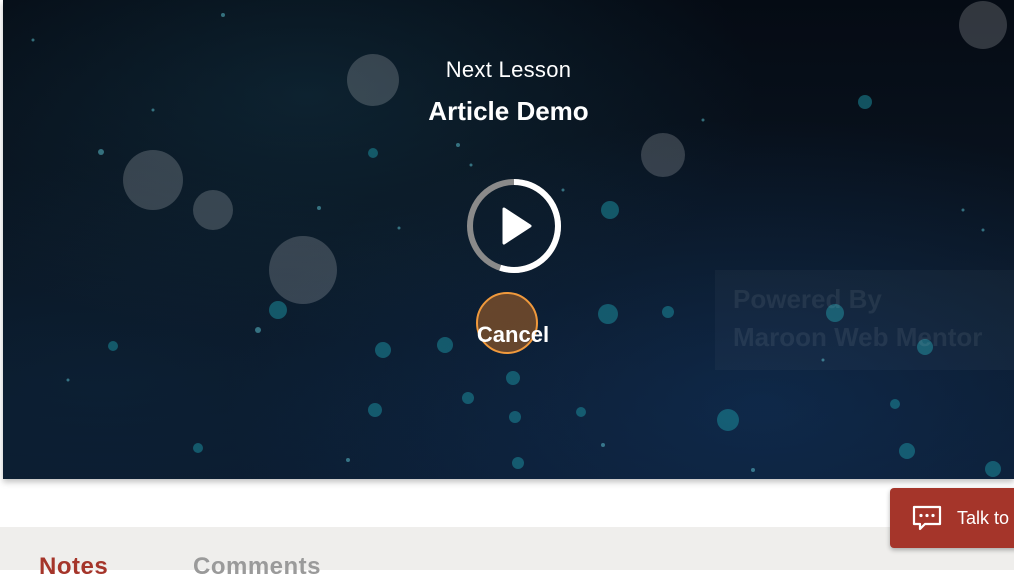  I want to click on watermark: Powered By Maroon Web Mentor, so click(864, 320).